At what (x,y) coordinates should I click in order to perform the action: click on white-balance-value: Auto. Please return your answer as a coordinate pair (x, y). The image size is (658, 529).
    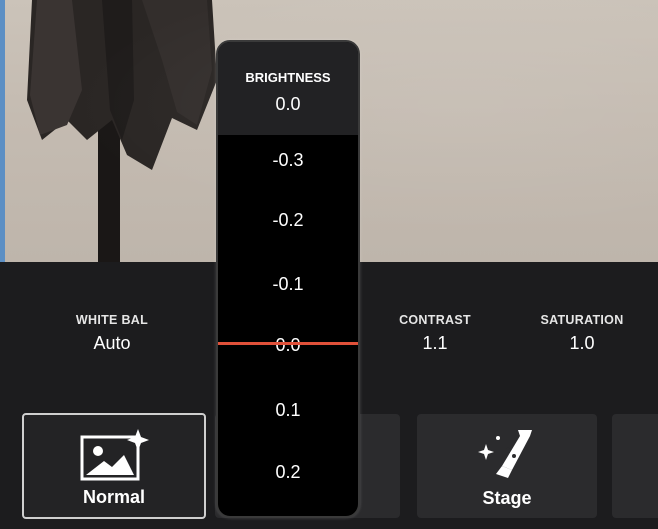
    Looking at the image, I should click on (112, 343).